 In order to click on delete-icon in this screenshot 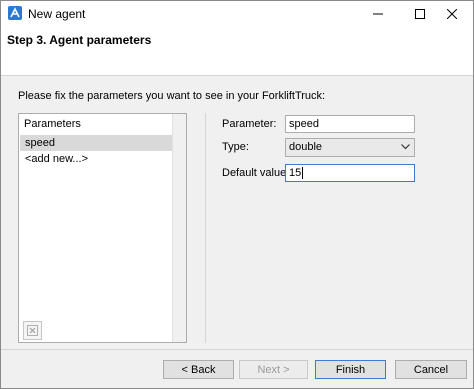, I will do `click(32, 330)`.